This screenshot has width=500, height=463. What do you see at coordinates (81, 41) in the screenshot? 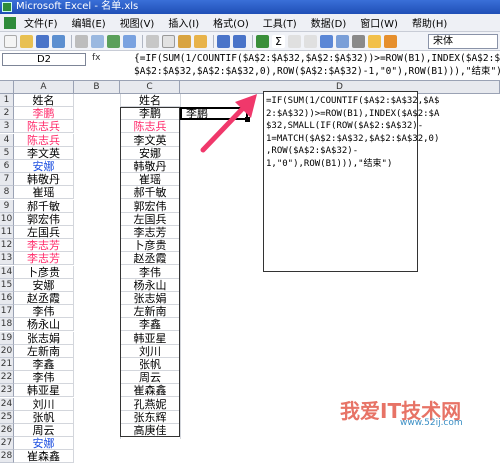
I see `print-icon` at bounding box center [81, 41].